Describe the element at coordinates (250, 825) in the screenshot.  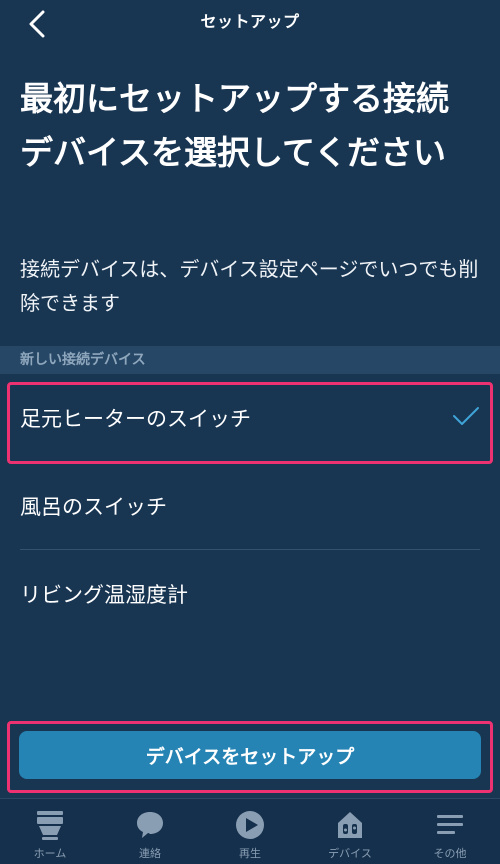
I see `play-icon` at that location.